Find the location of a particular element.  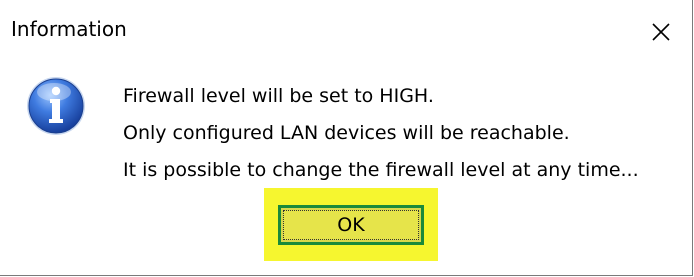

message-line-1: Firewall level will be set to HIGH. is located at coordinates (278, 96).